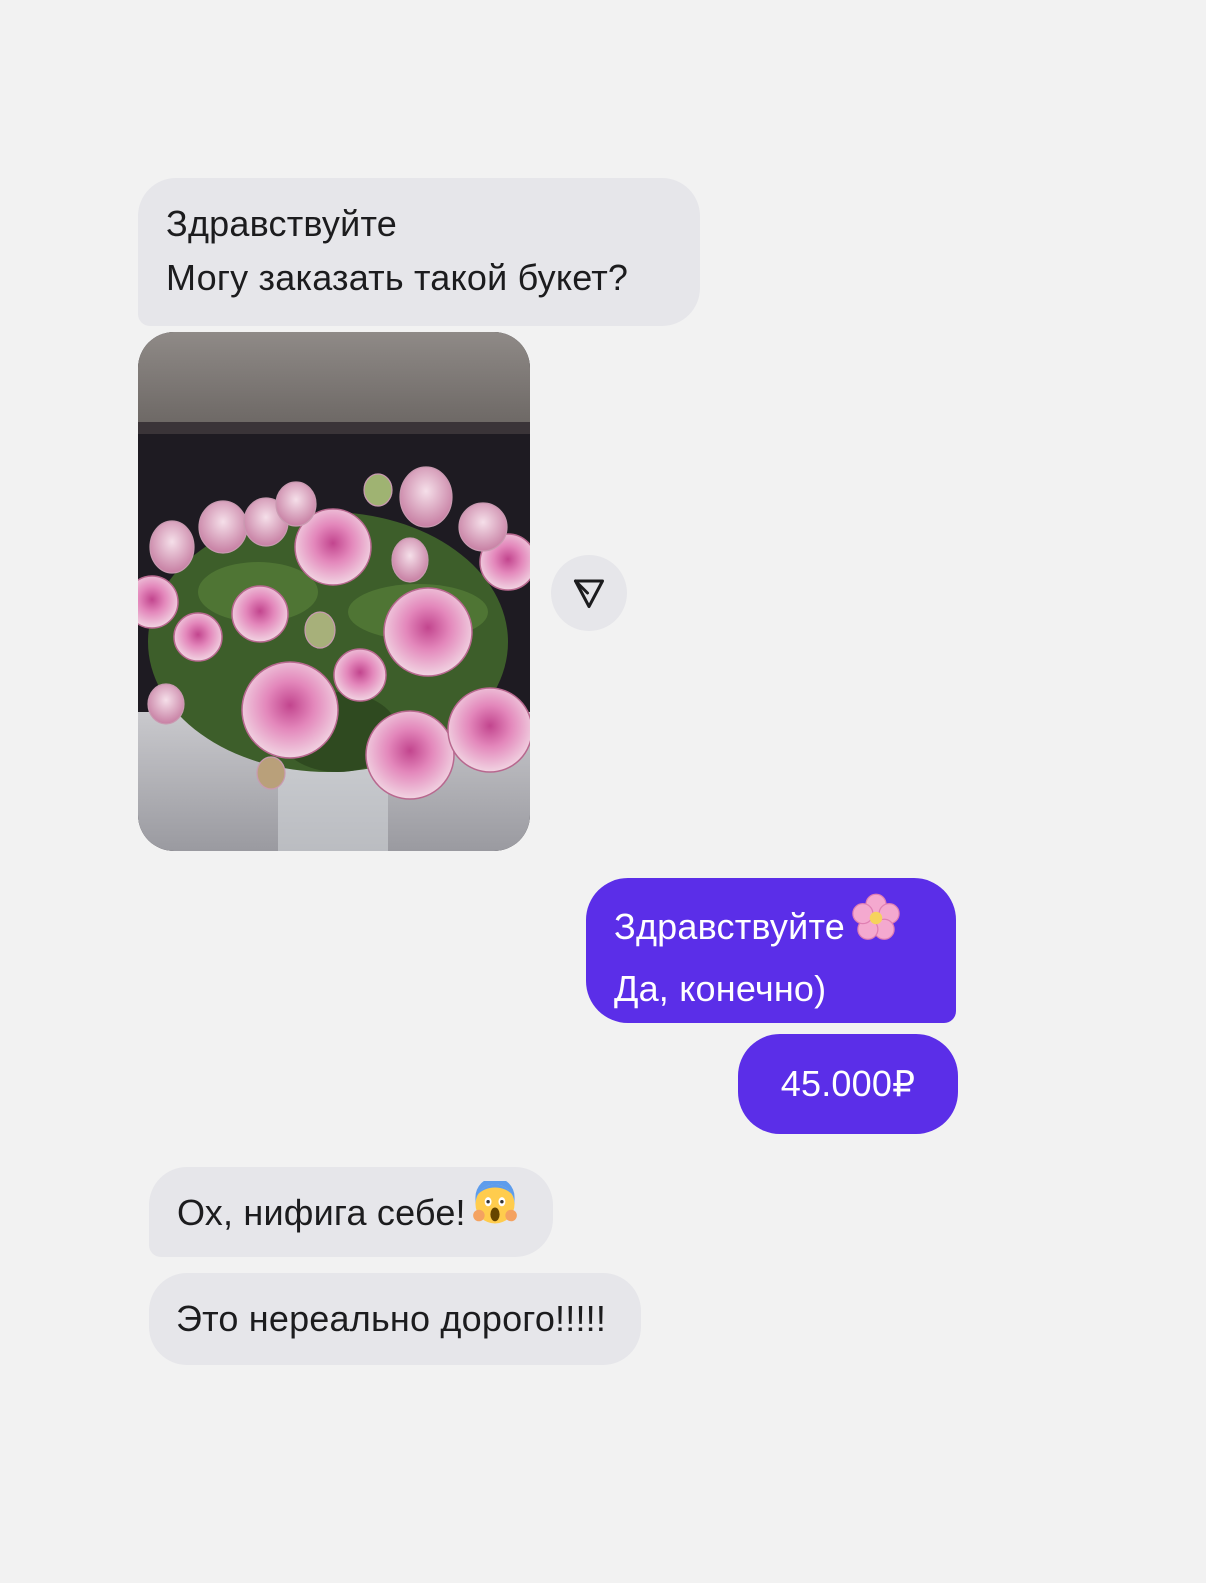 The width and height of the screenshot is (1206, 1583). What do you see at coordinates (391, 1318) in the screenshot?
I see `message-line: Это нереально дорого!!!!!` at bounding box center [391, 1318].